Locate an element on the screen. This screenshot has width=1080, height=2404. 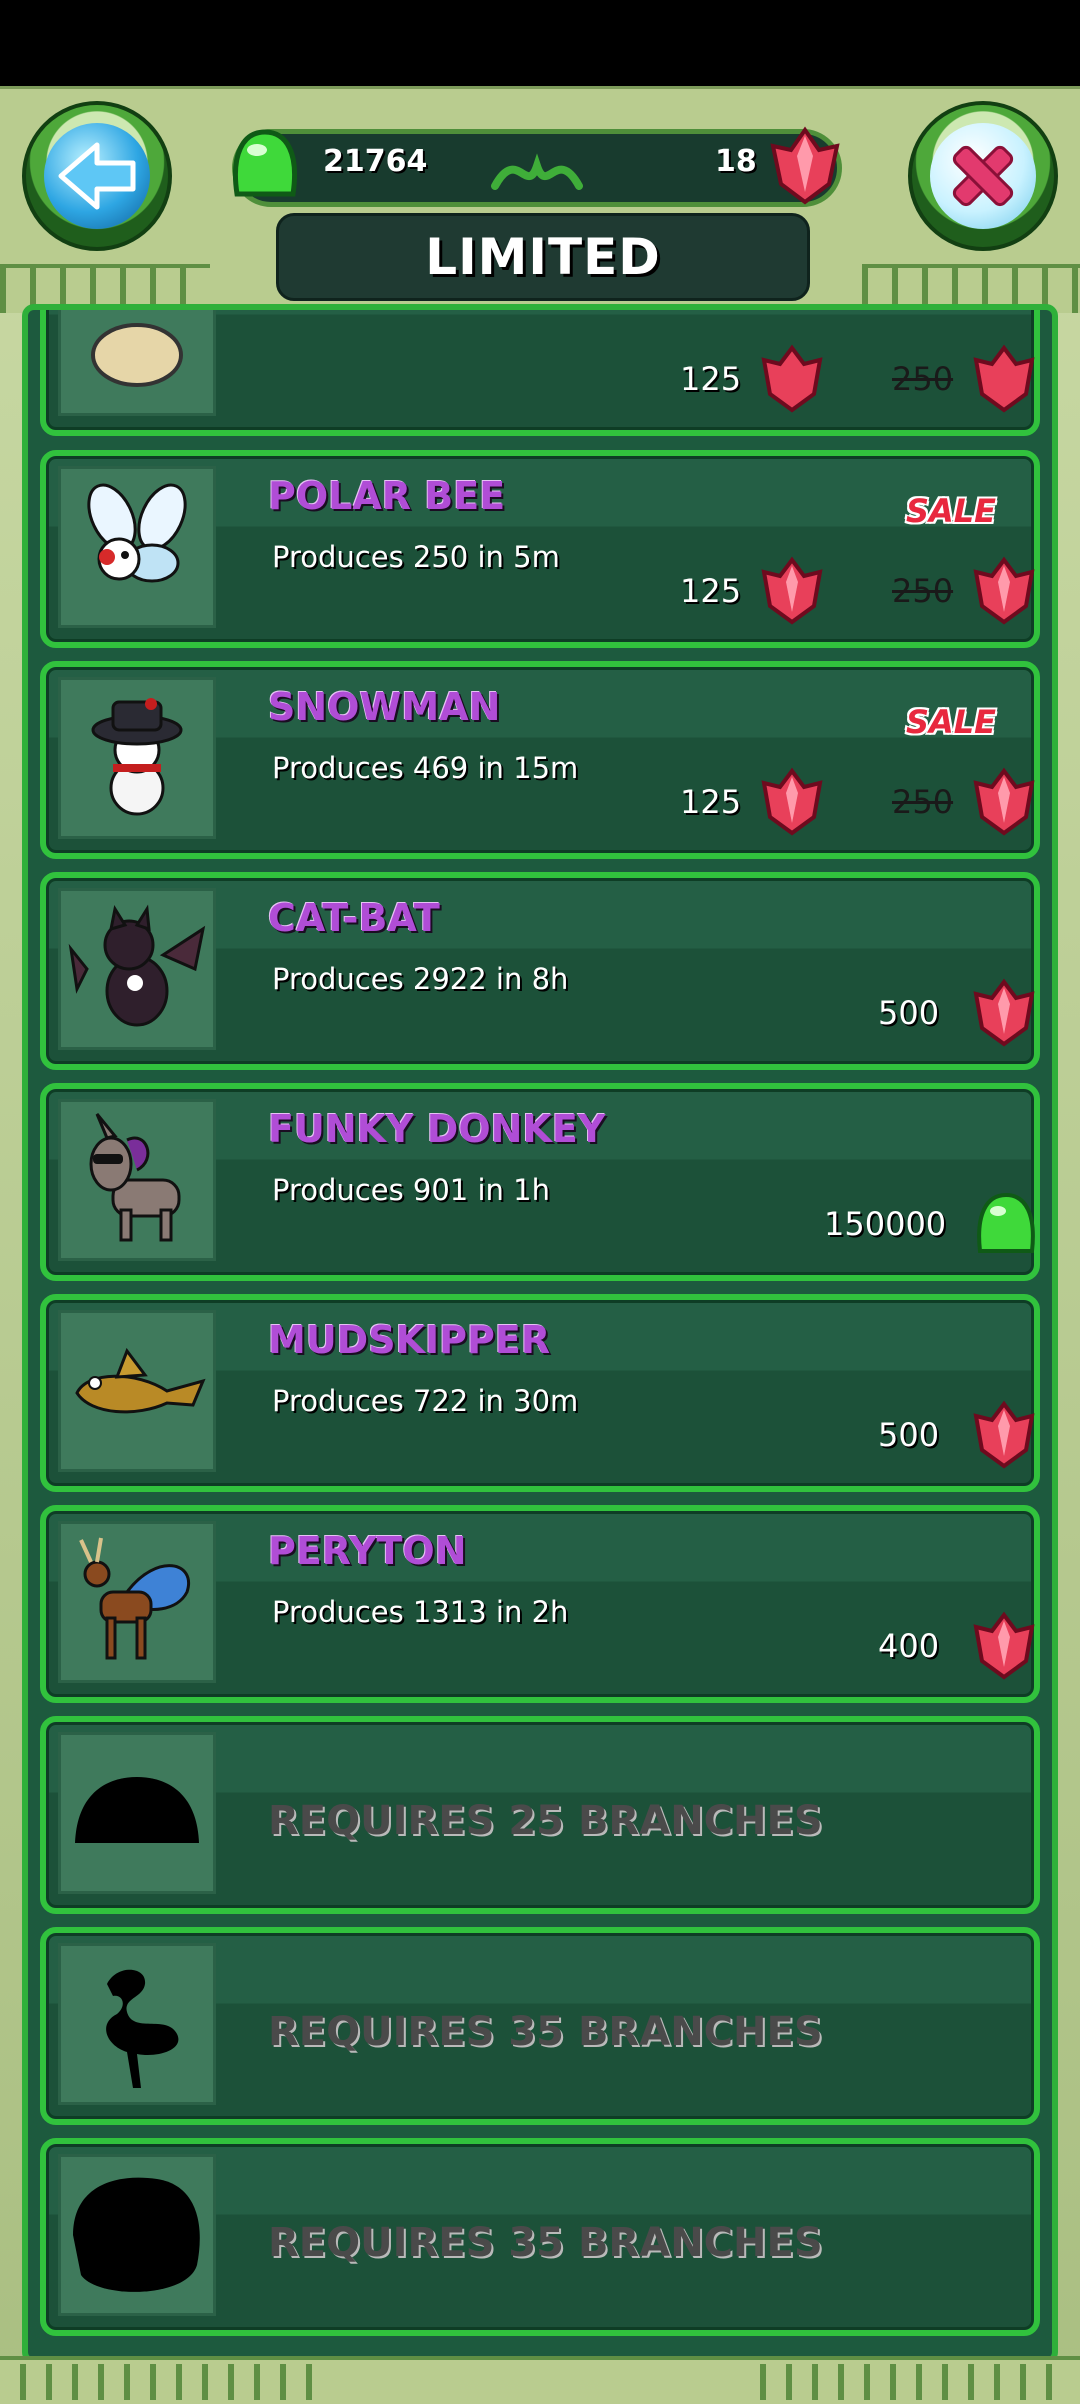
green-currency-amount: 21764 is located at coordinates (375, 161).